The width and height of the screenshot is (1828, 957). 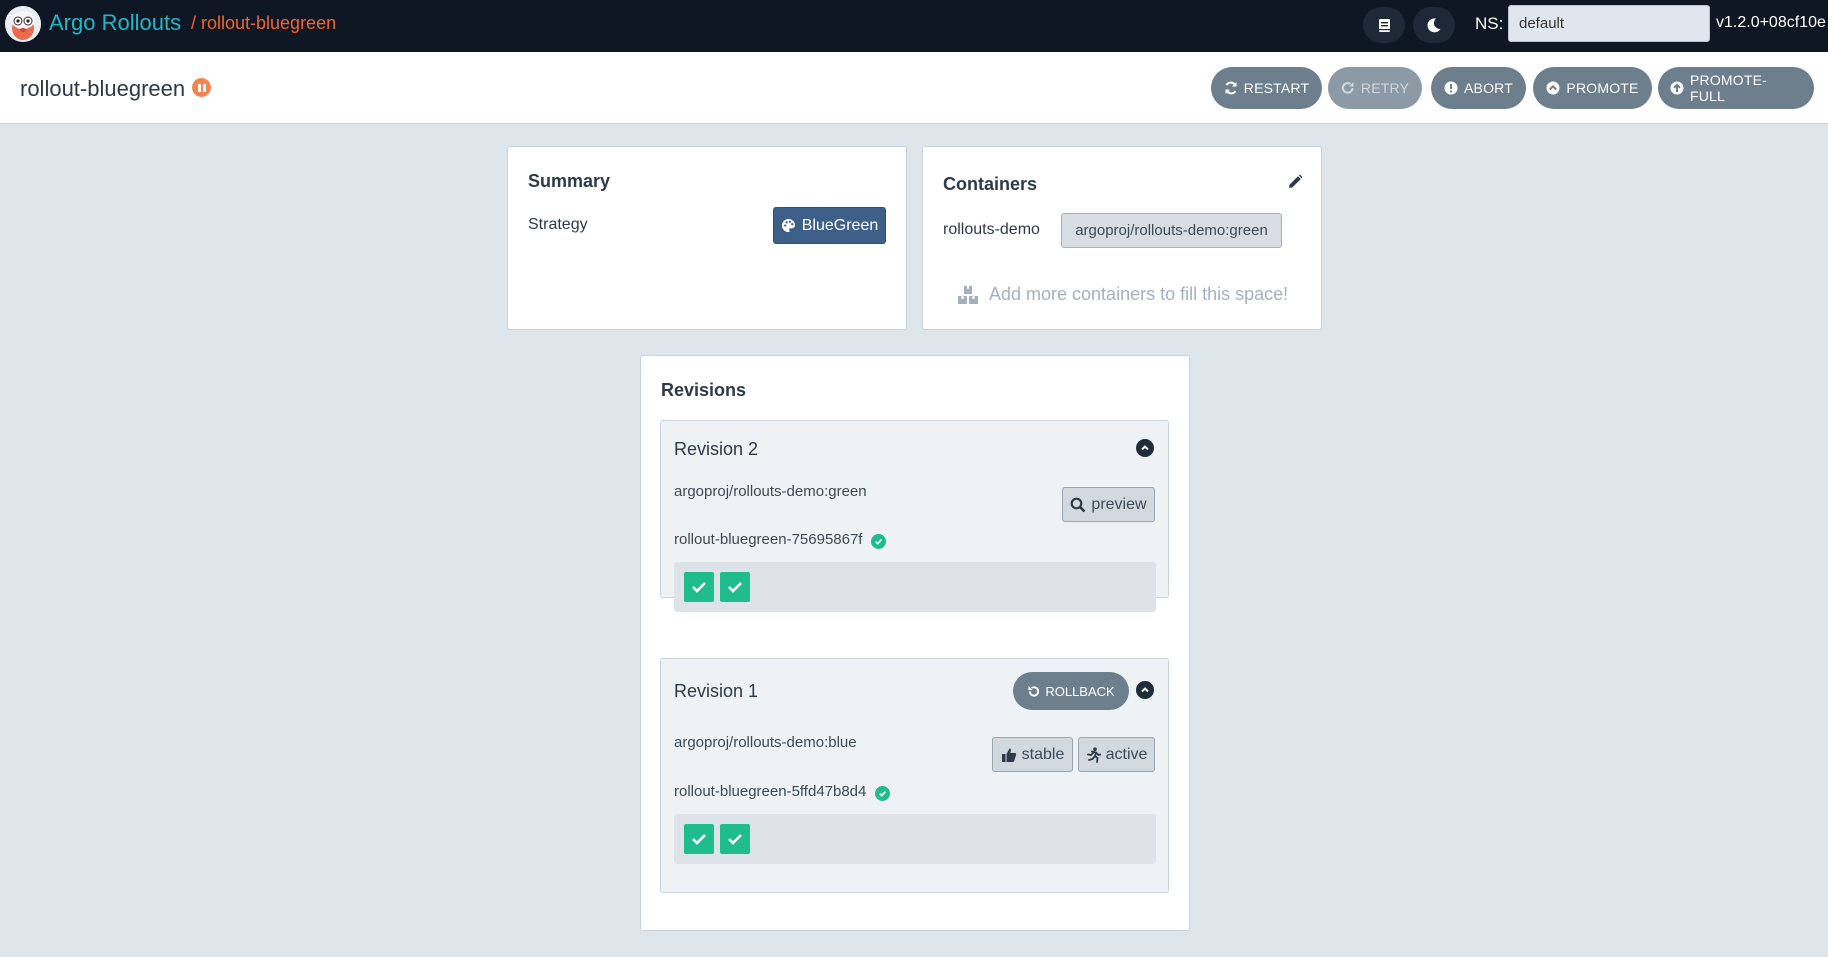 What do you see at coordinates (1231, 88) in the screenshot?
I see `sync-icon` at bounding box center [1231, 88].